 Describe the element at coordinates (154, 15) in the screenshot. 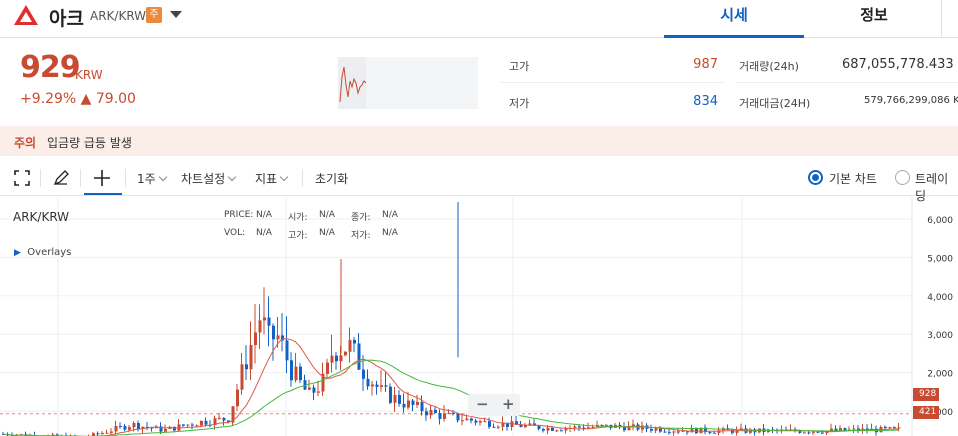

I see `caution-badge: 주` at that location.